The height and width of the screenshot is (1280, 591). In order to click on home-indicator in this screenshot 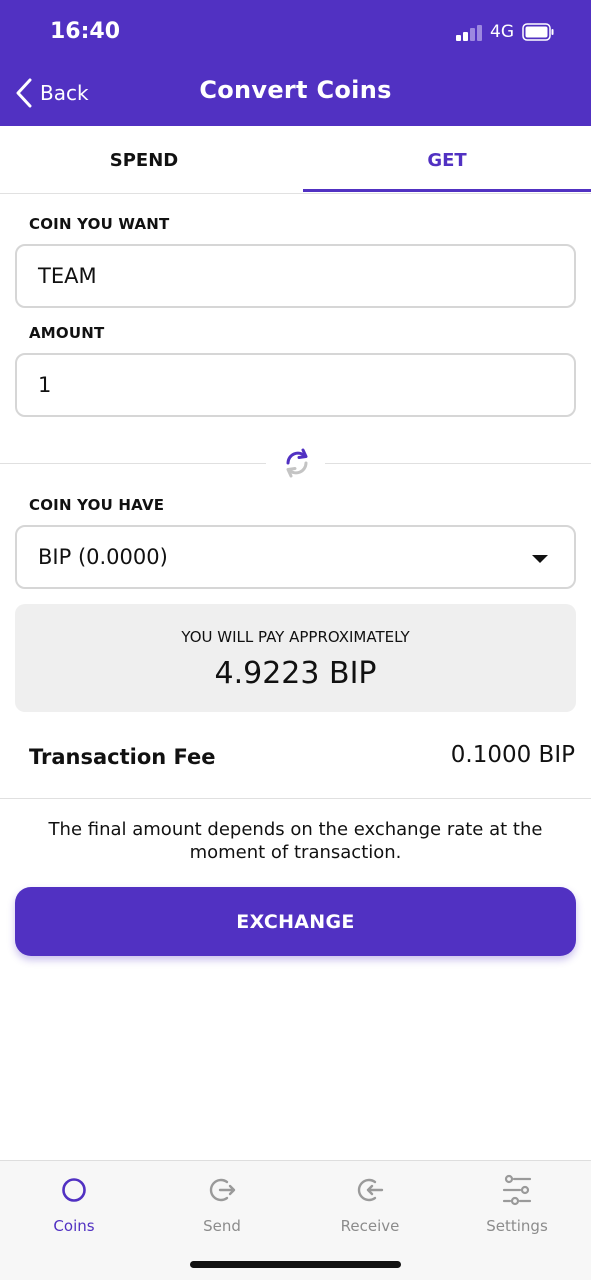, I will do `click(295, 1264)`.